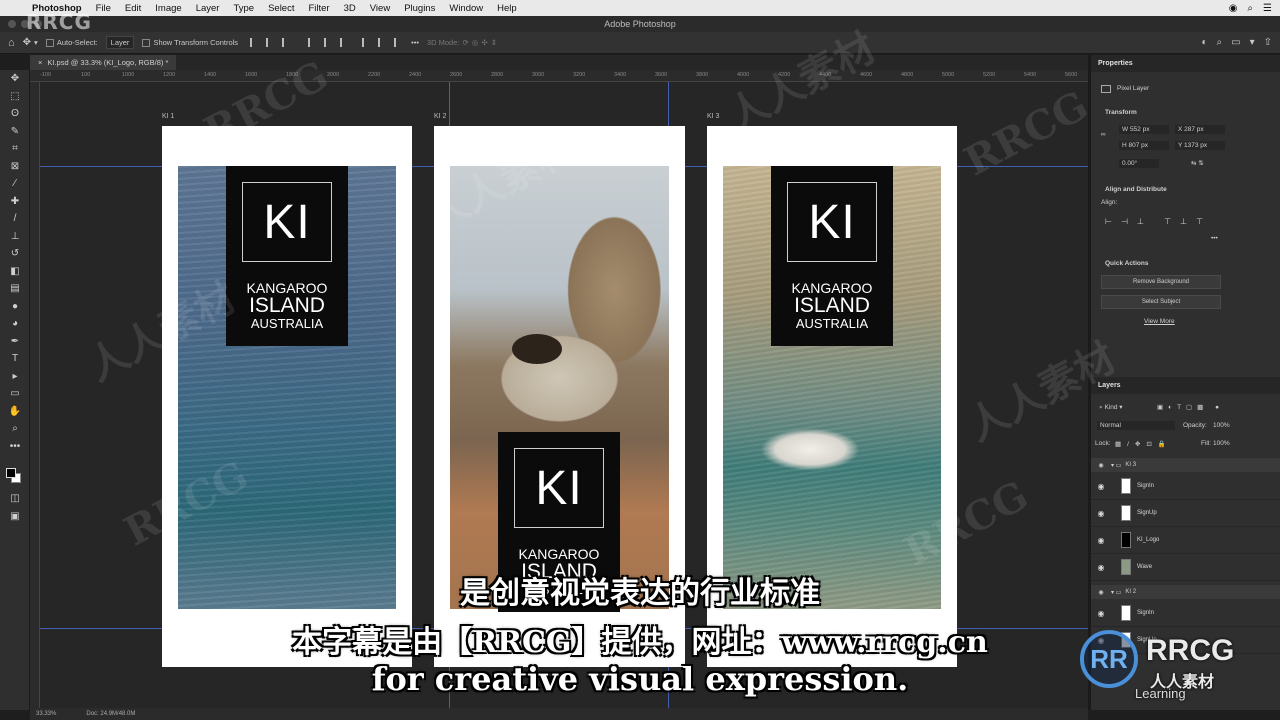 This screenshot has height=720, width=1280. What do you see at coordinates (1185, 513) in the screenshot?
I see `layer-row: ◉ SignUp` at bounding box center [1185, 513].